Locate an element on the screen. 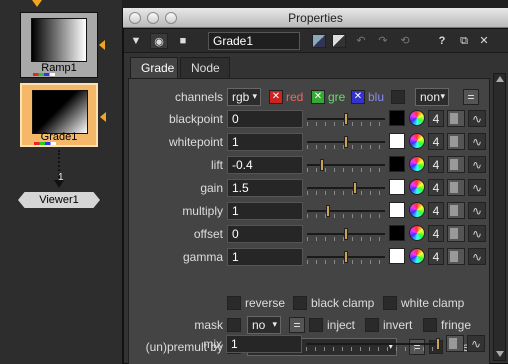  mask-link-button: = is located at coordinates (297, 325).